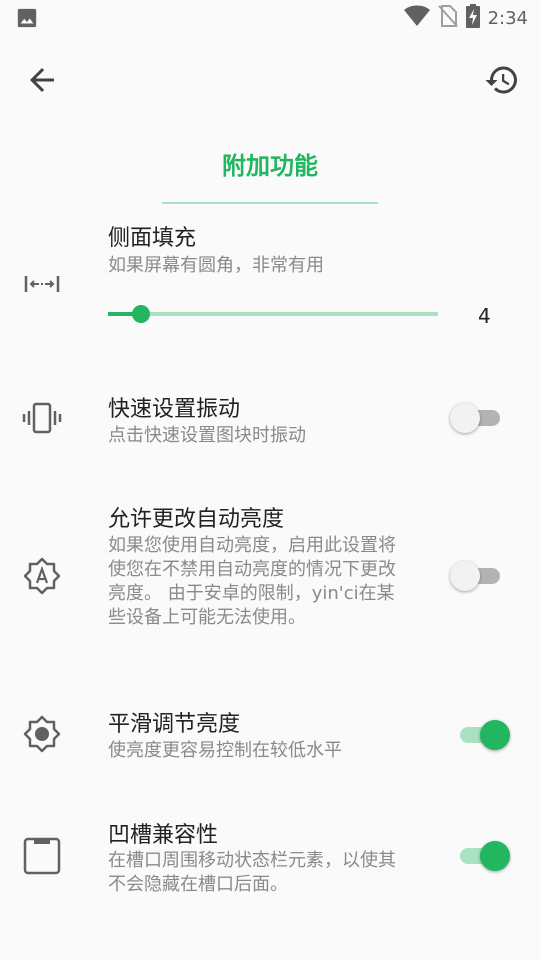  What do you see at coordinates (480, 856) in the screenshot?
I see `notch-compat-switch` at bounding box center [480, 856].